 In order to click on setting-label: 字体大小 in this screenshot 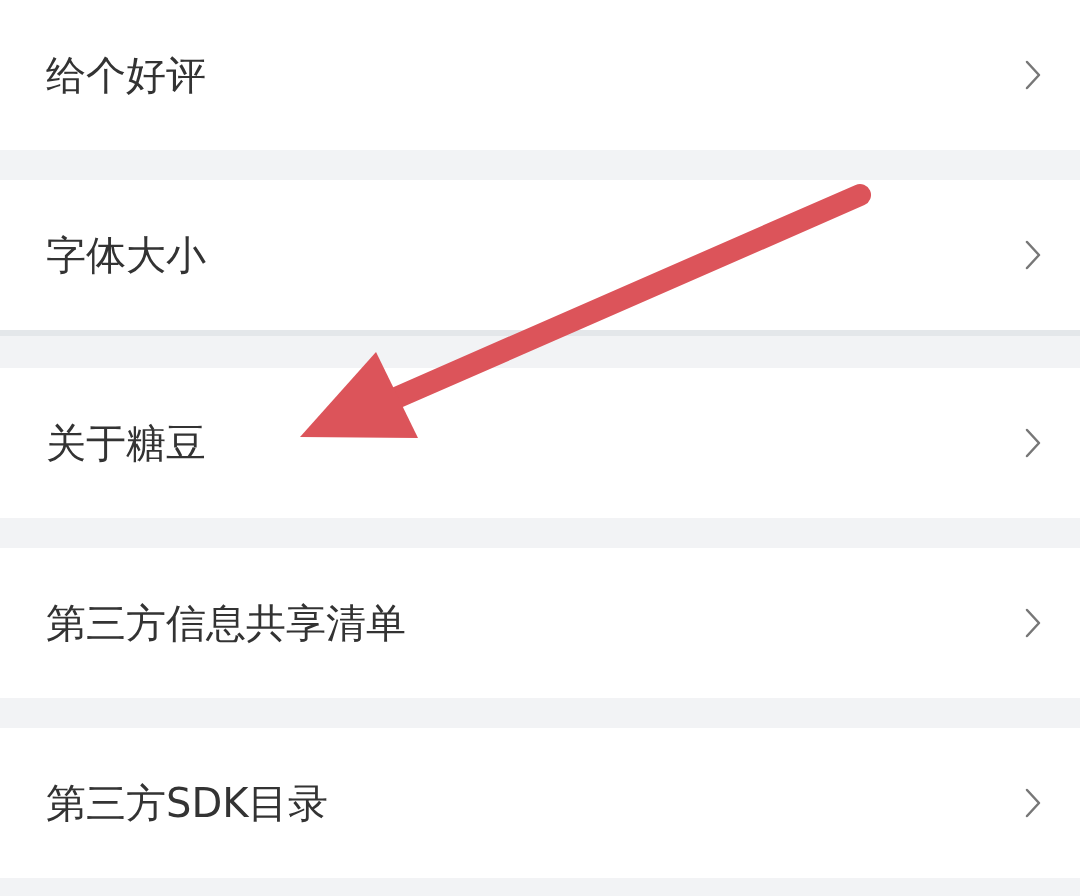, I will do `click(126, 255)`.